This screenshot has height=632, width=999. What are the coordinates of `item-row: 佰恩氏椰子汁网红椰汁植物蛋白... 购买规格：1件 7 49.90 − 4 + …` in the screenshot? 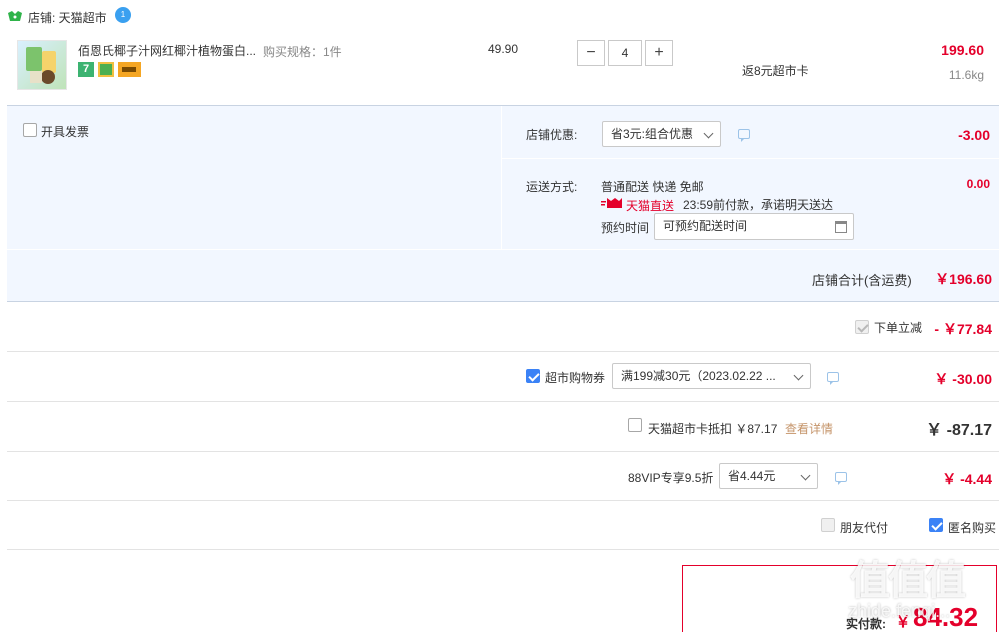 It's located at (503, 68).